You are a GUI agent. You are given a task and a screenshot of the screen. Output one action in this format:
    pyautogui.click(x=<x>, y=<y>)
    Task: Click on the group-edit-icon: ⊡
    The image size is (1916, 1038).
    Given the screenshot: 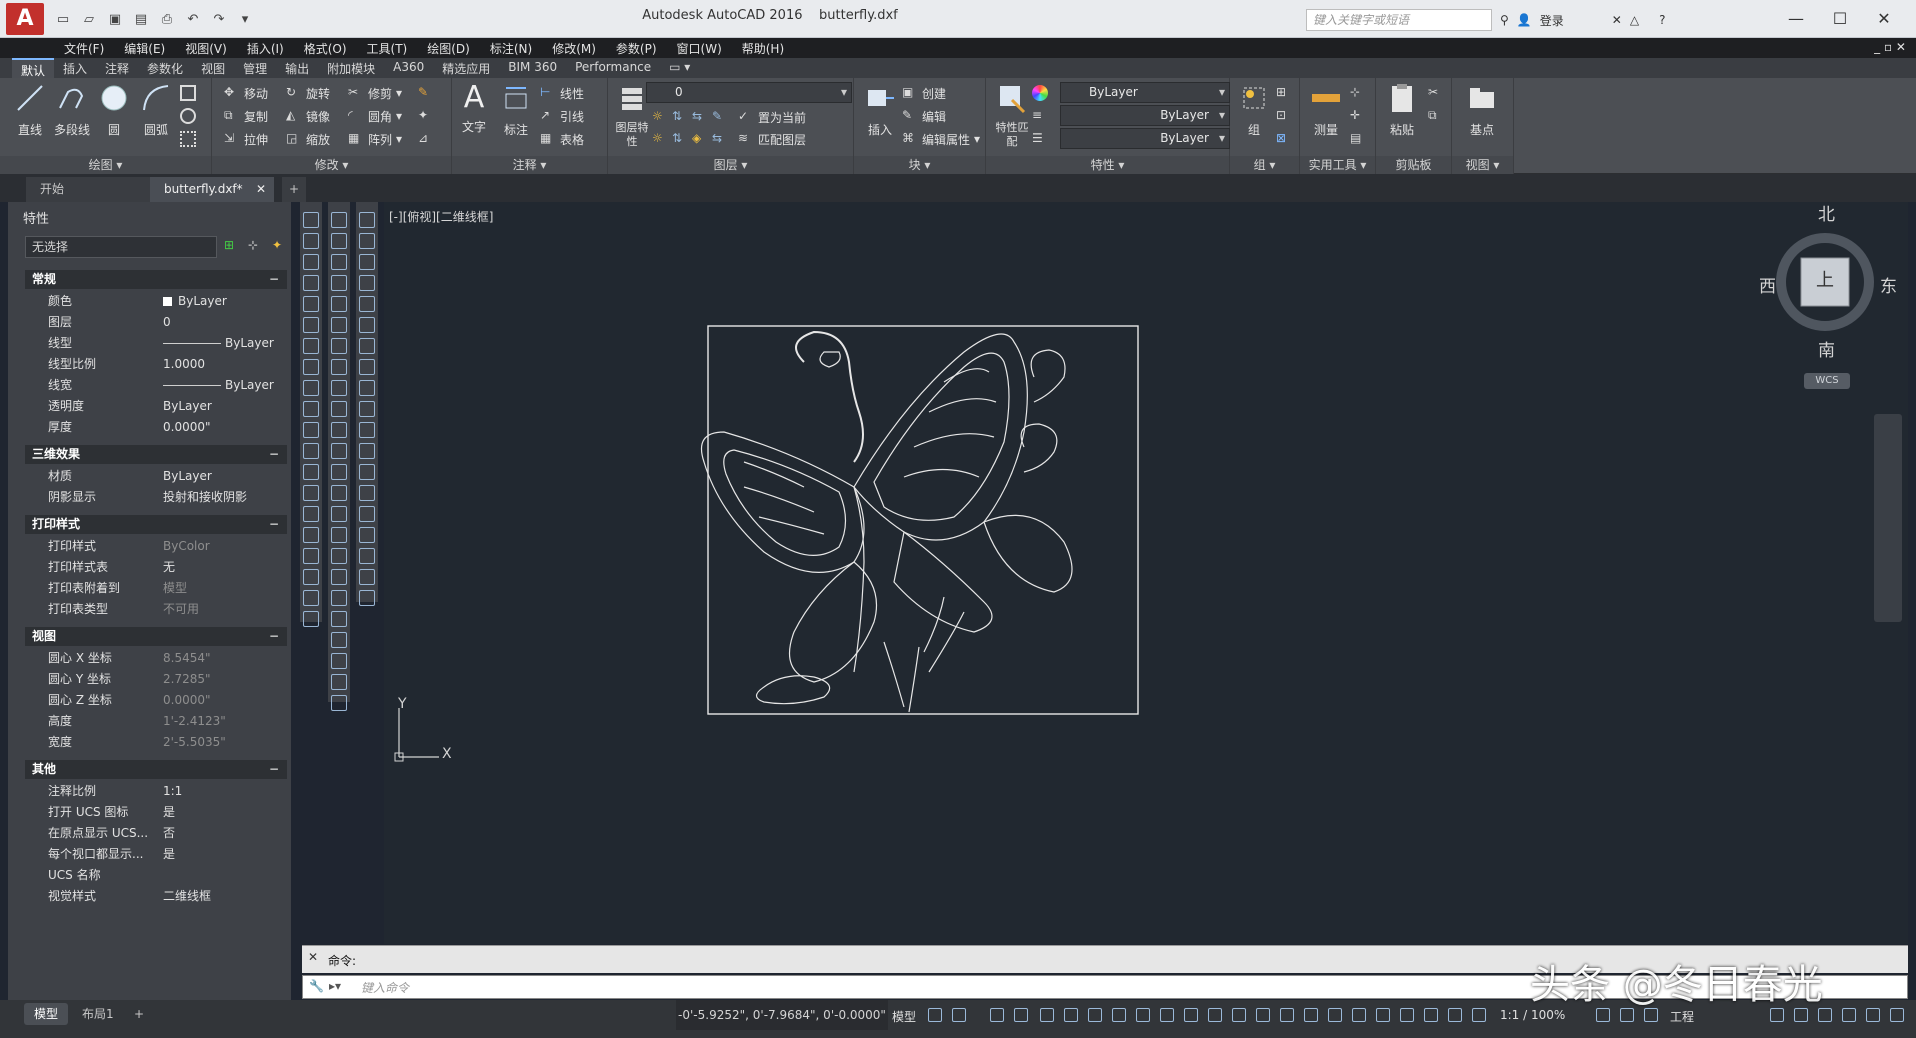 What is the action you would take?
    pyautogui.click(x=1284, y=116)
    